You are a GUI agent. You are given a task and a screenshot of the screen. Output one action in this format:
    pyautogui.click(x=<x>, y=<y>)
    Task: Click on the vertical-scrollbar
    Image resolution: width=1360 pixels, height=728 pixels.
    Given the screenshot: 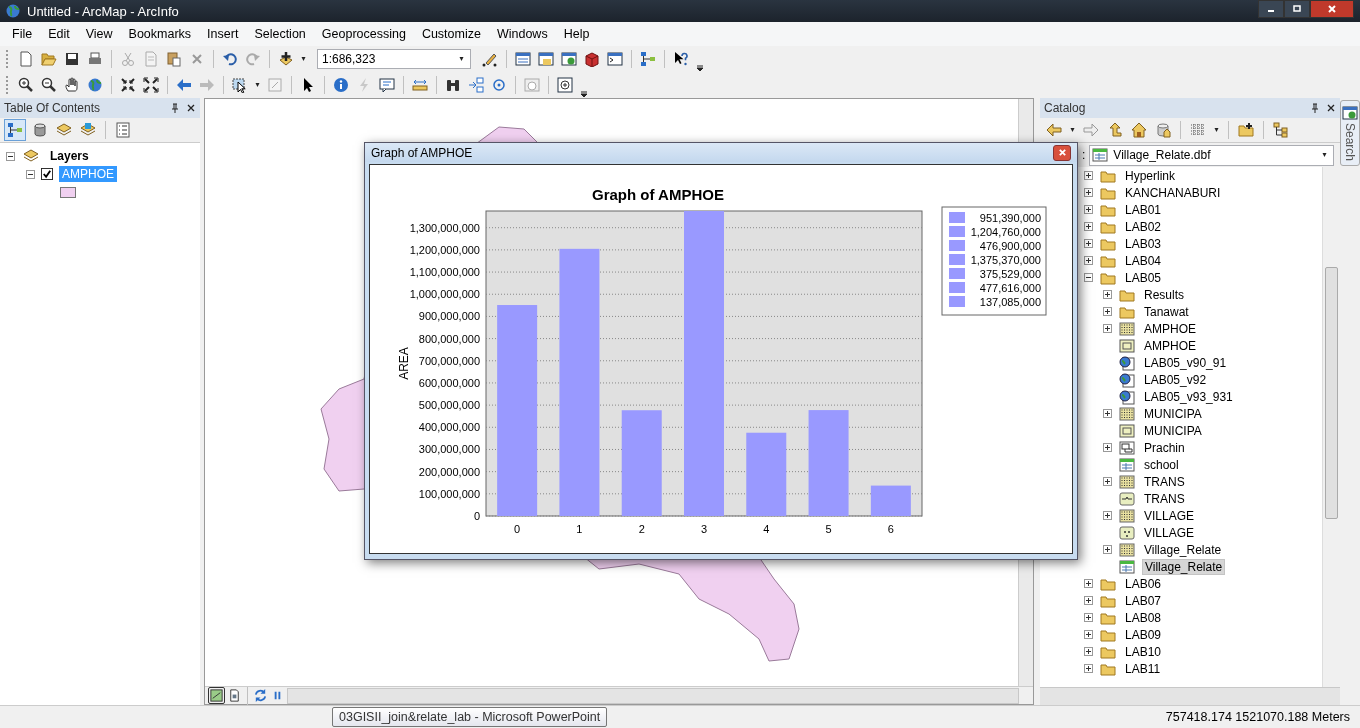 What is the action you would take?
    pyautogui.click(x=1331, y=427)
    